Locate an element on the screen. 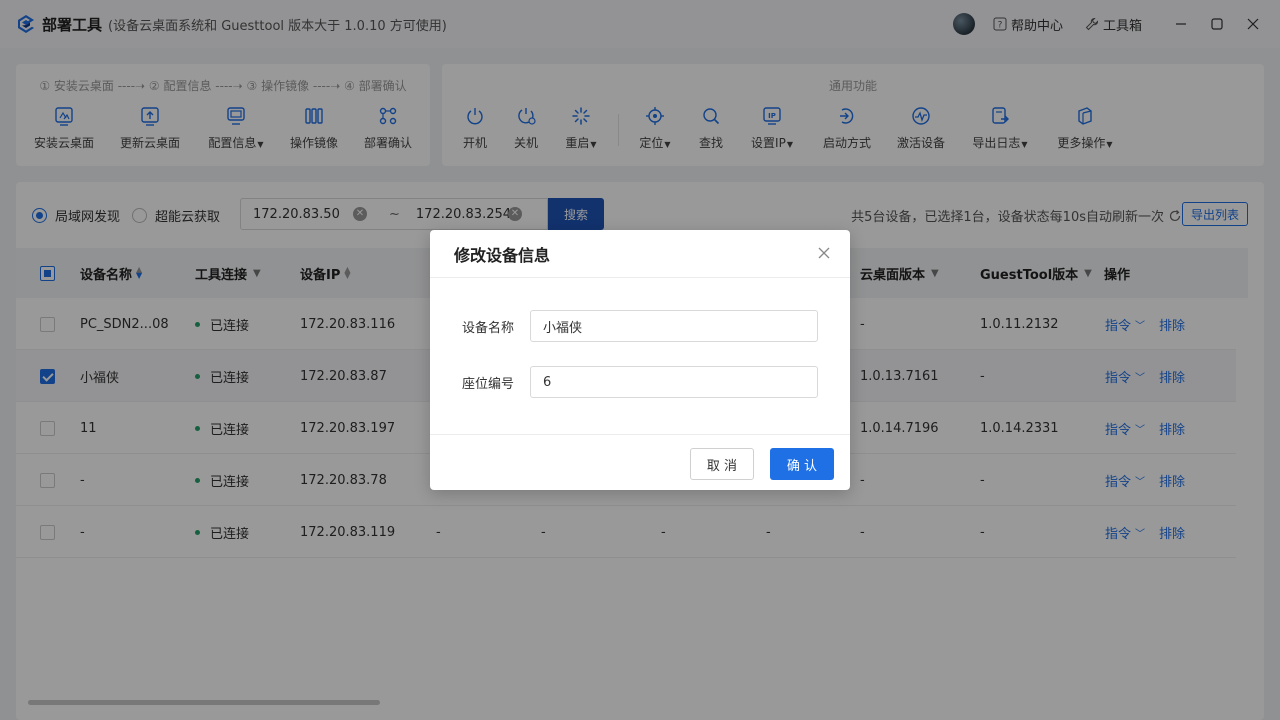 This screenshot has height=720, width=1280. confirm-button: 确 认 is located at coordinates (802, 464).